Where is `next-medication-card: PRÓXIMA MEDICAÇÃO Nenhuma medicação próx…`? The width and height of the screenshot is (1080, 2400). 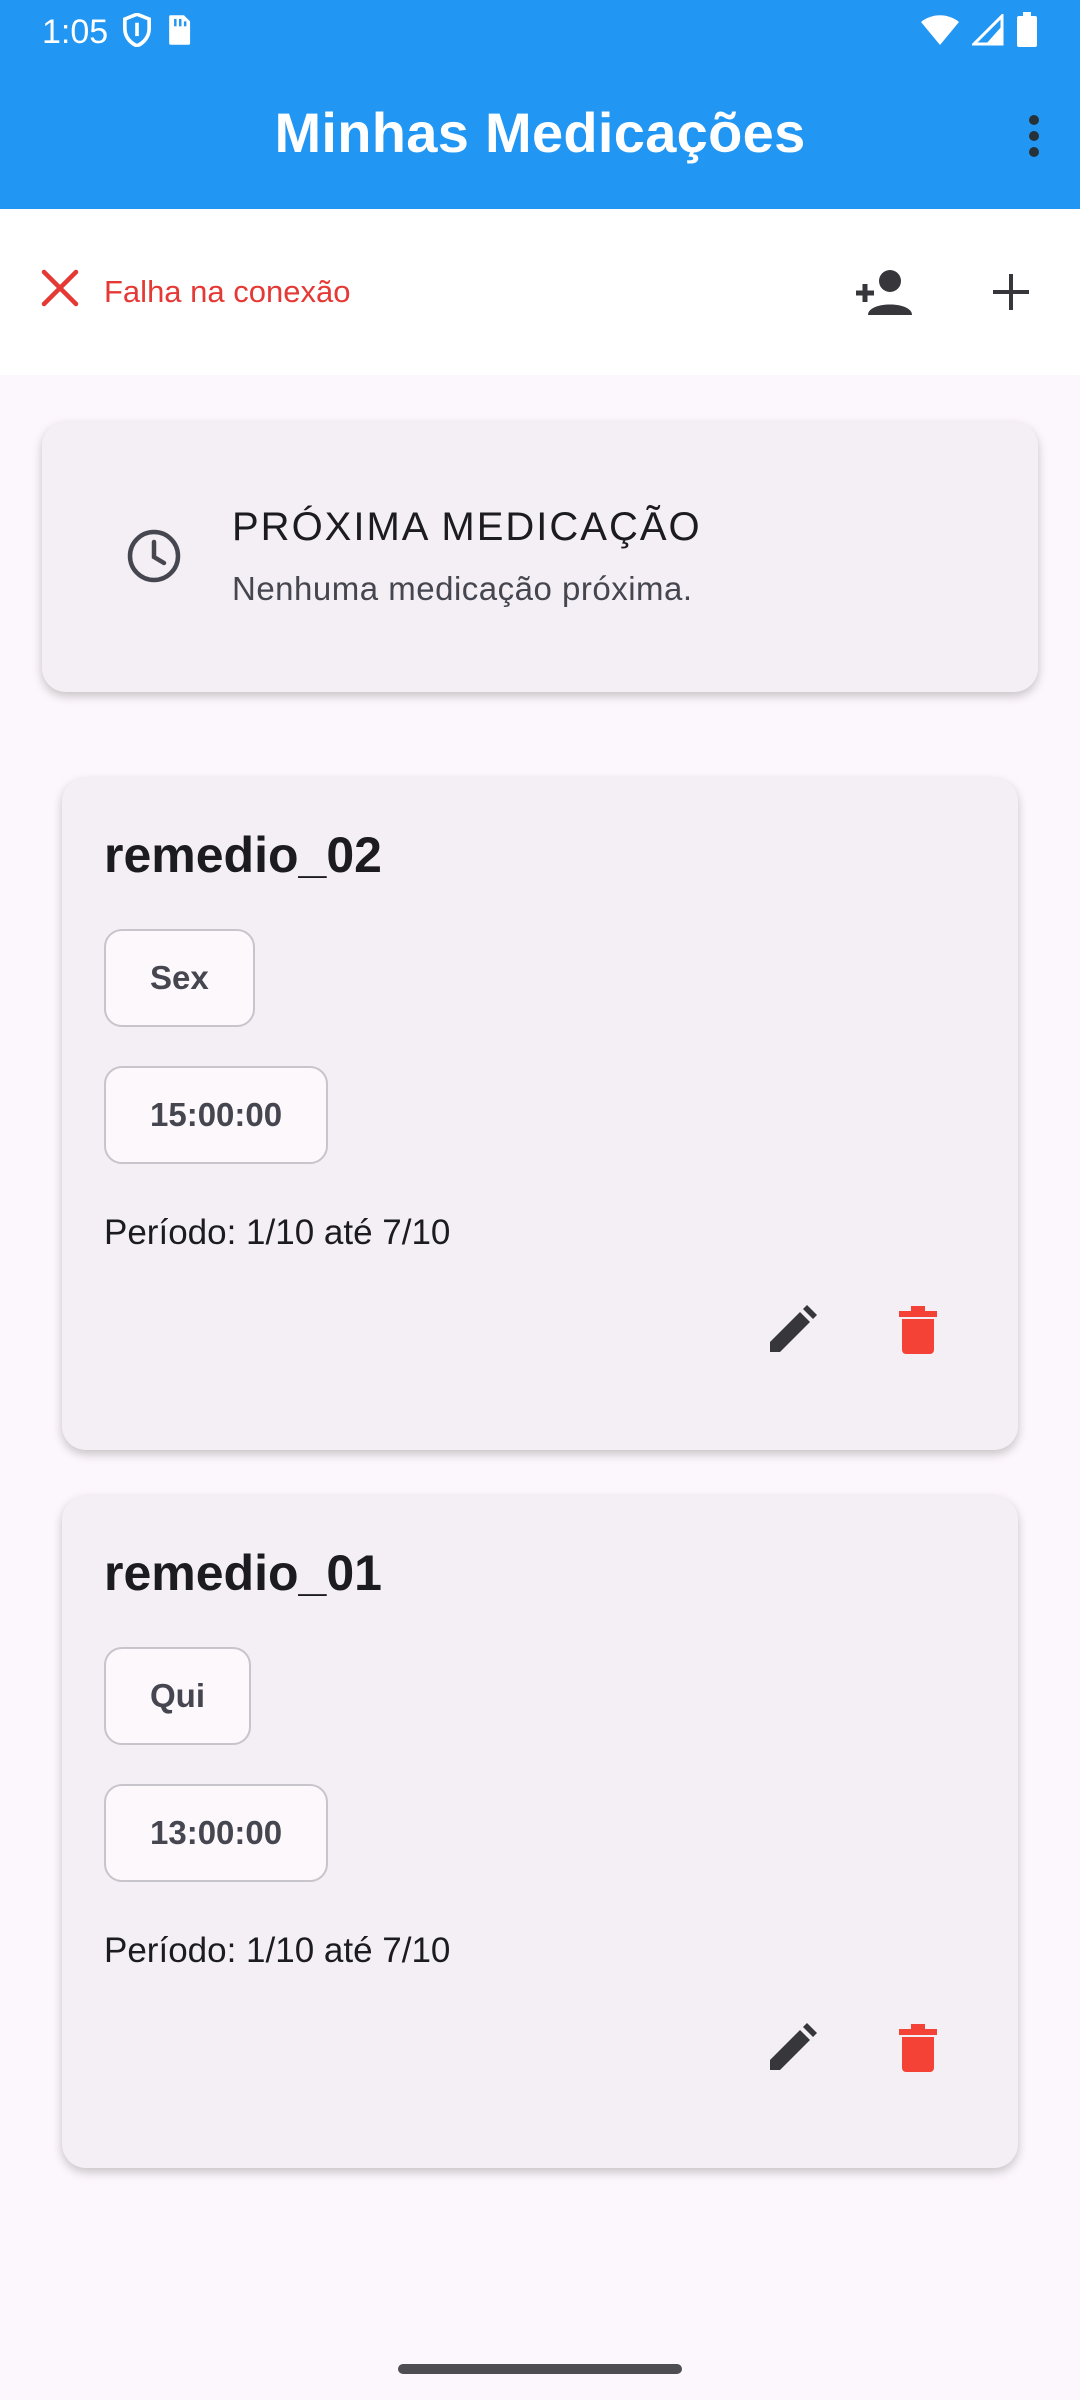 next-medication-card: PRÓXIMA MEDICAÇÃO Nenhuma medicação próx… is located at coordinates (540, 557).